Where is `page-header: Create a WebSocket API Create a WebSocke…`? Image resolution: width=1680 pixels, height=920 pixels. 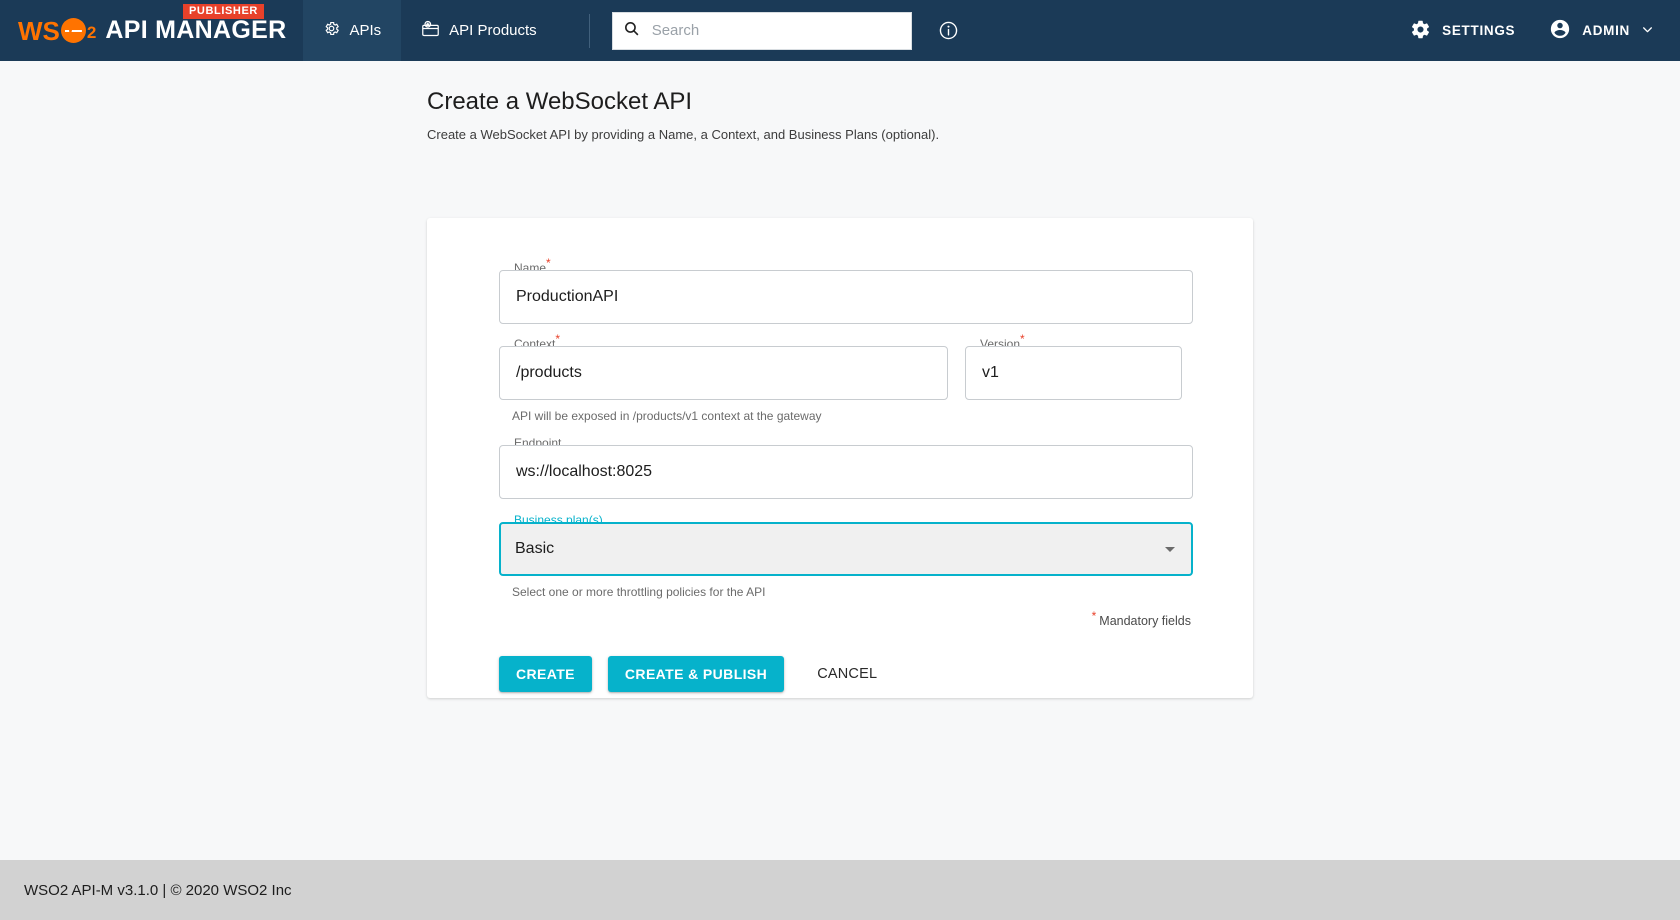 page-header: Create a WebSocket API Create a WebSocke… is located at coordinates (840, 101).